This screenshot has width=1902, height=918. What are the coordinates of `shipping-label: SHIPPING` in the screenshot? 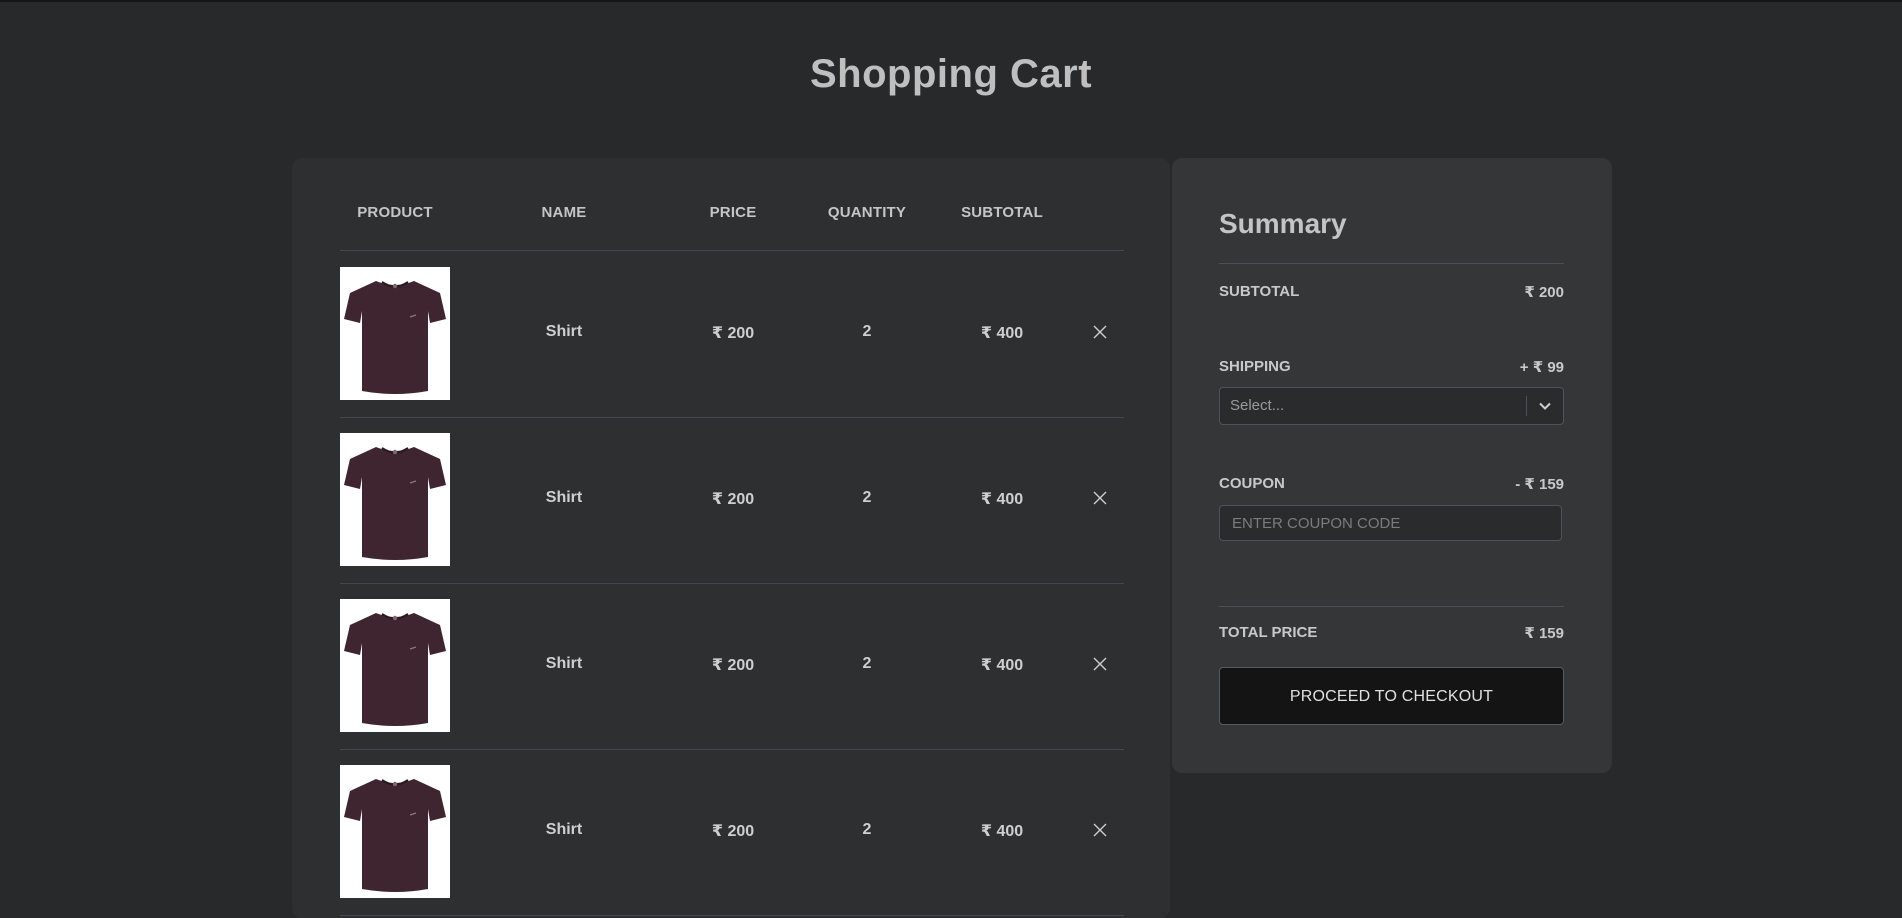 It's located at (1255, 366).